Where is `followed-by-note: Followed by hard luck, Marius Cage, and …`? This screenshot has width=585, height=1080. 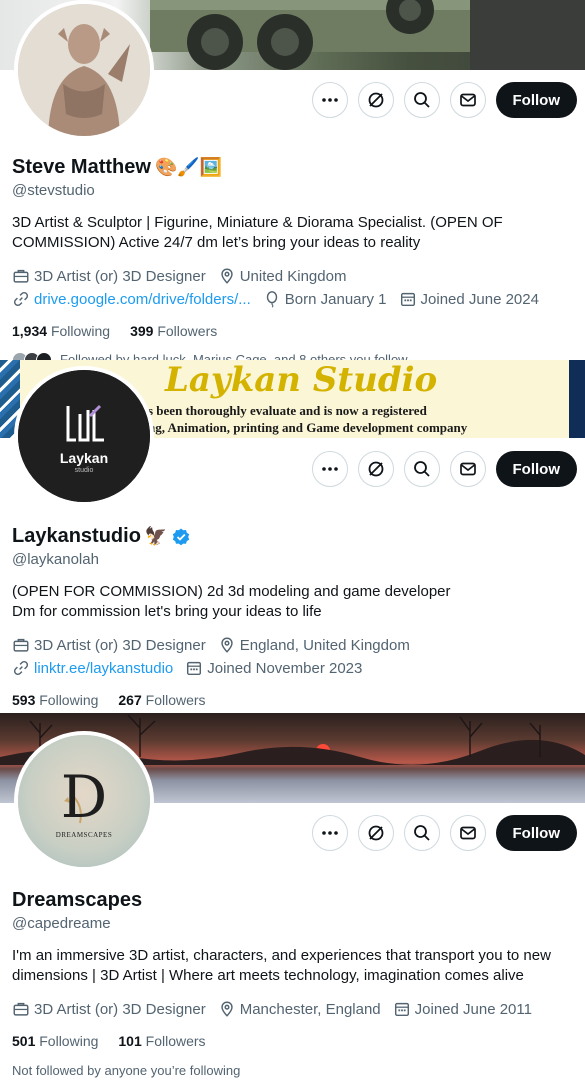 followed-by-note: Followed by hard luck, Marius Cage, and … is located at coordinates (234, 356).